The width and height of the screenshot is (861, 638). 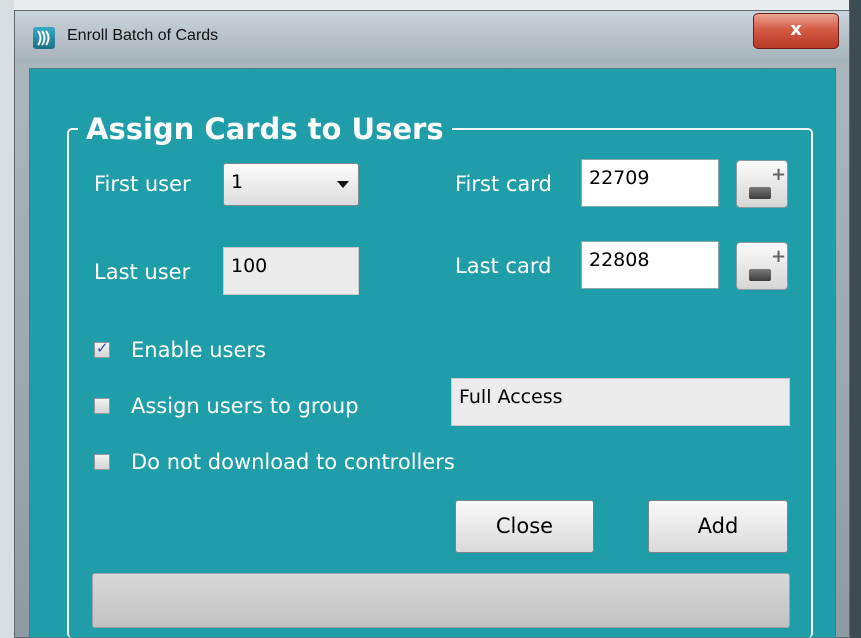 What do you see at coordinates (198, 350) in the screenshot?
I see `enable-users-label: Enable users` at bounding box center [198, 350].